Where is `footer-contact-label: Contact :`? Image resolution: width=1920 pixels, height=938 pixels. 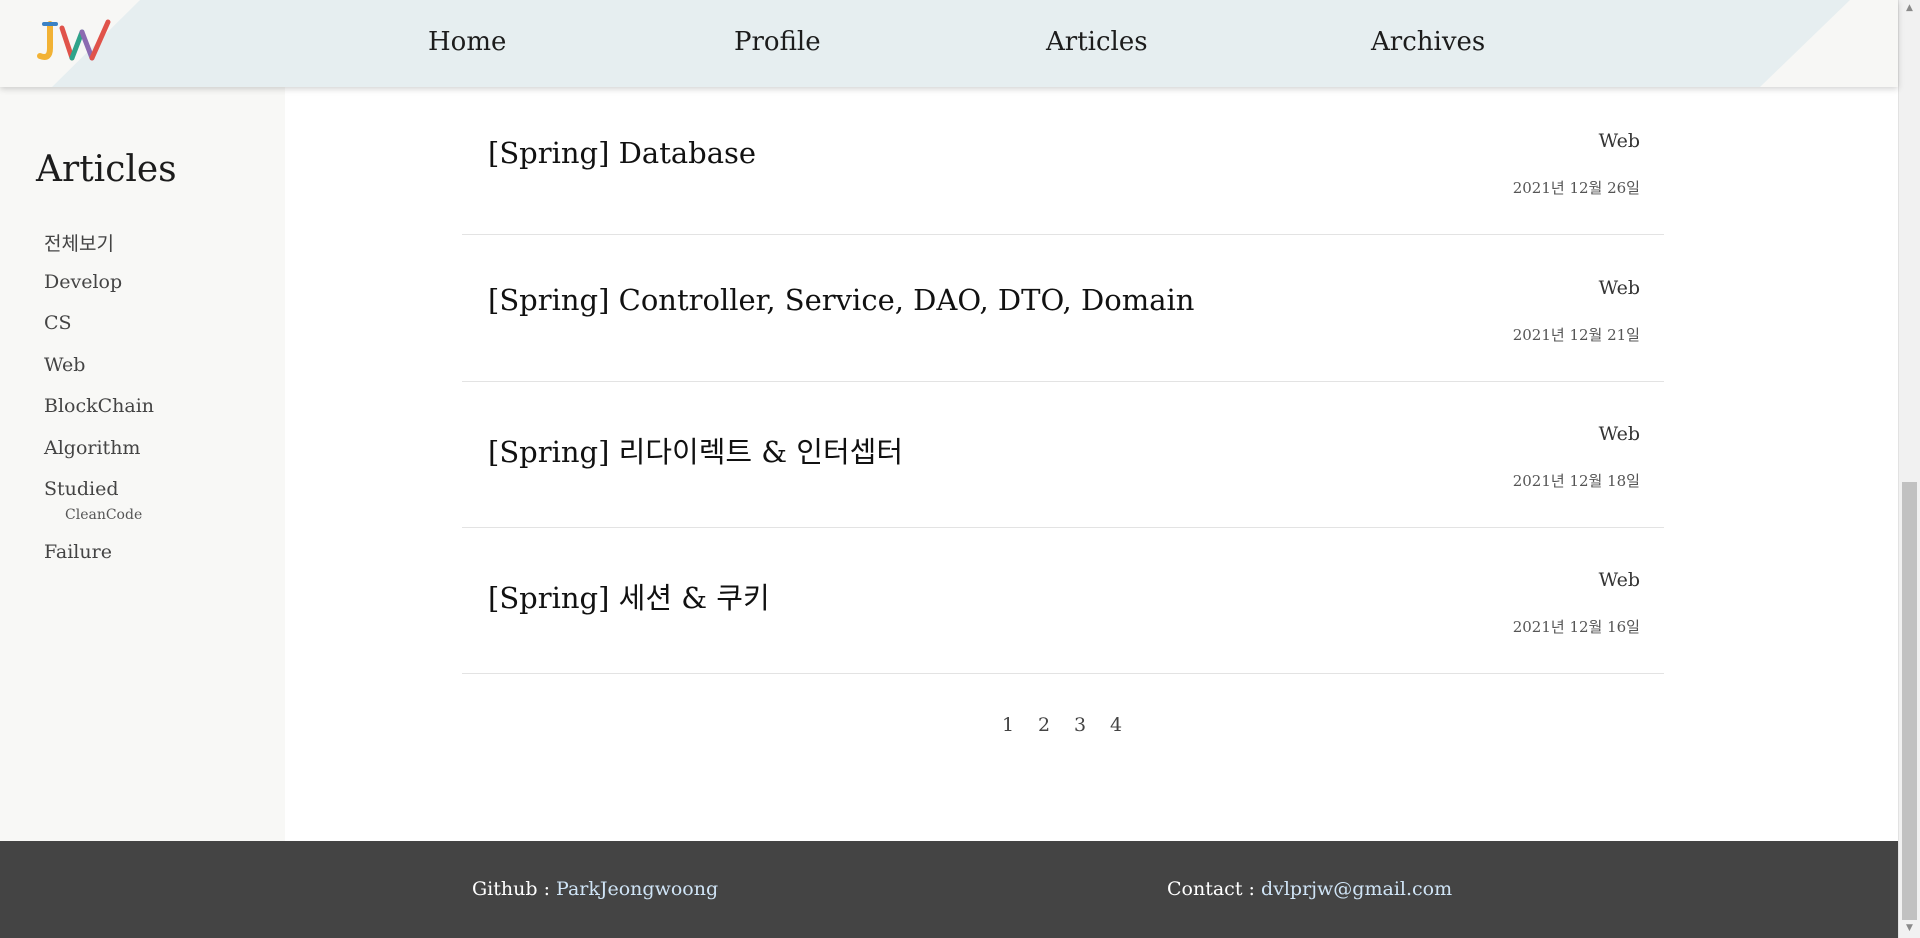 footer-contact-label: Contact : is located at coordinates (1214, 889).